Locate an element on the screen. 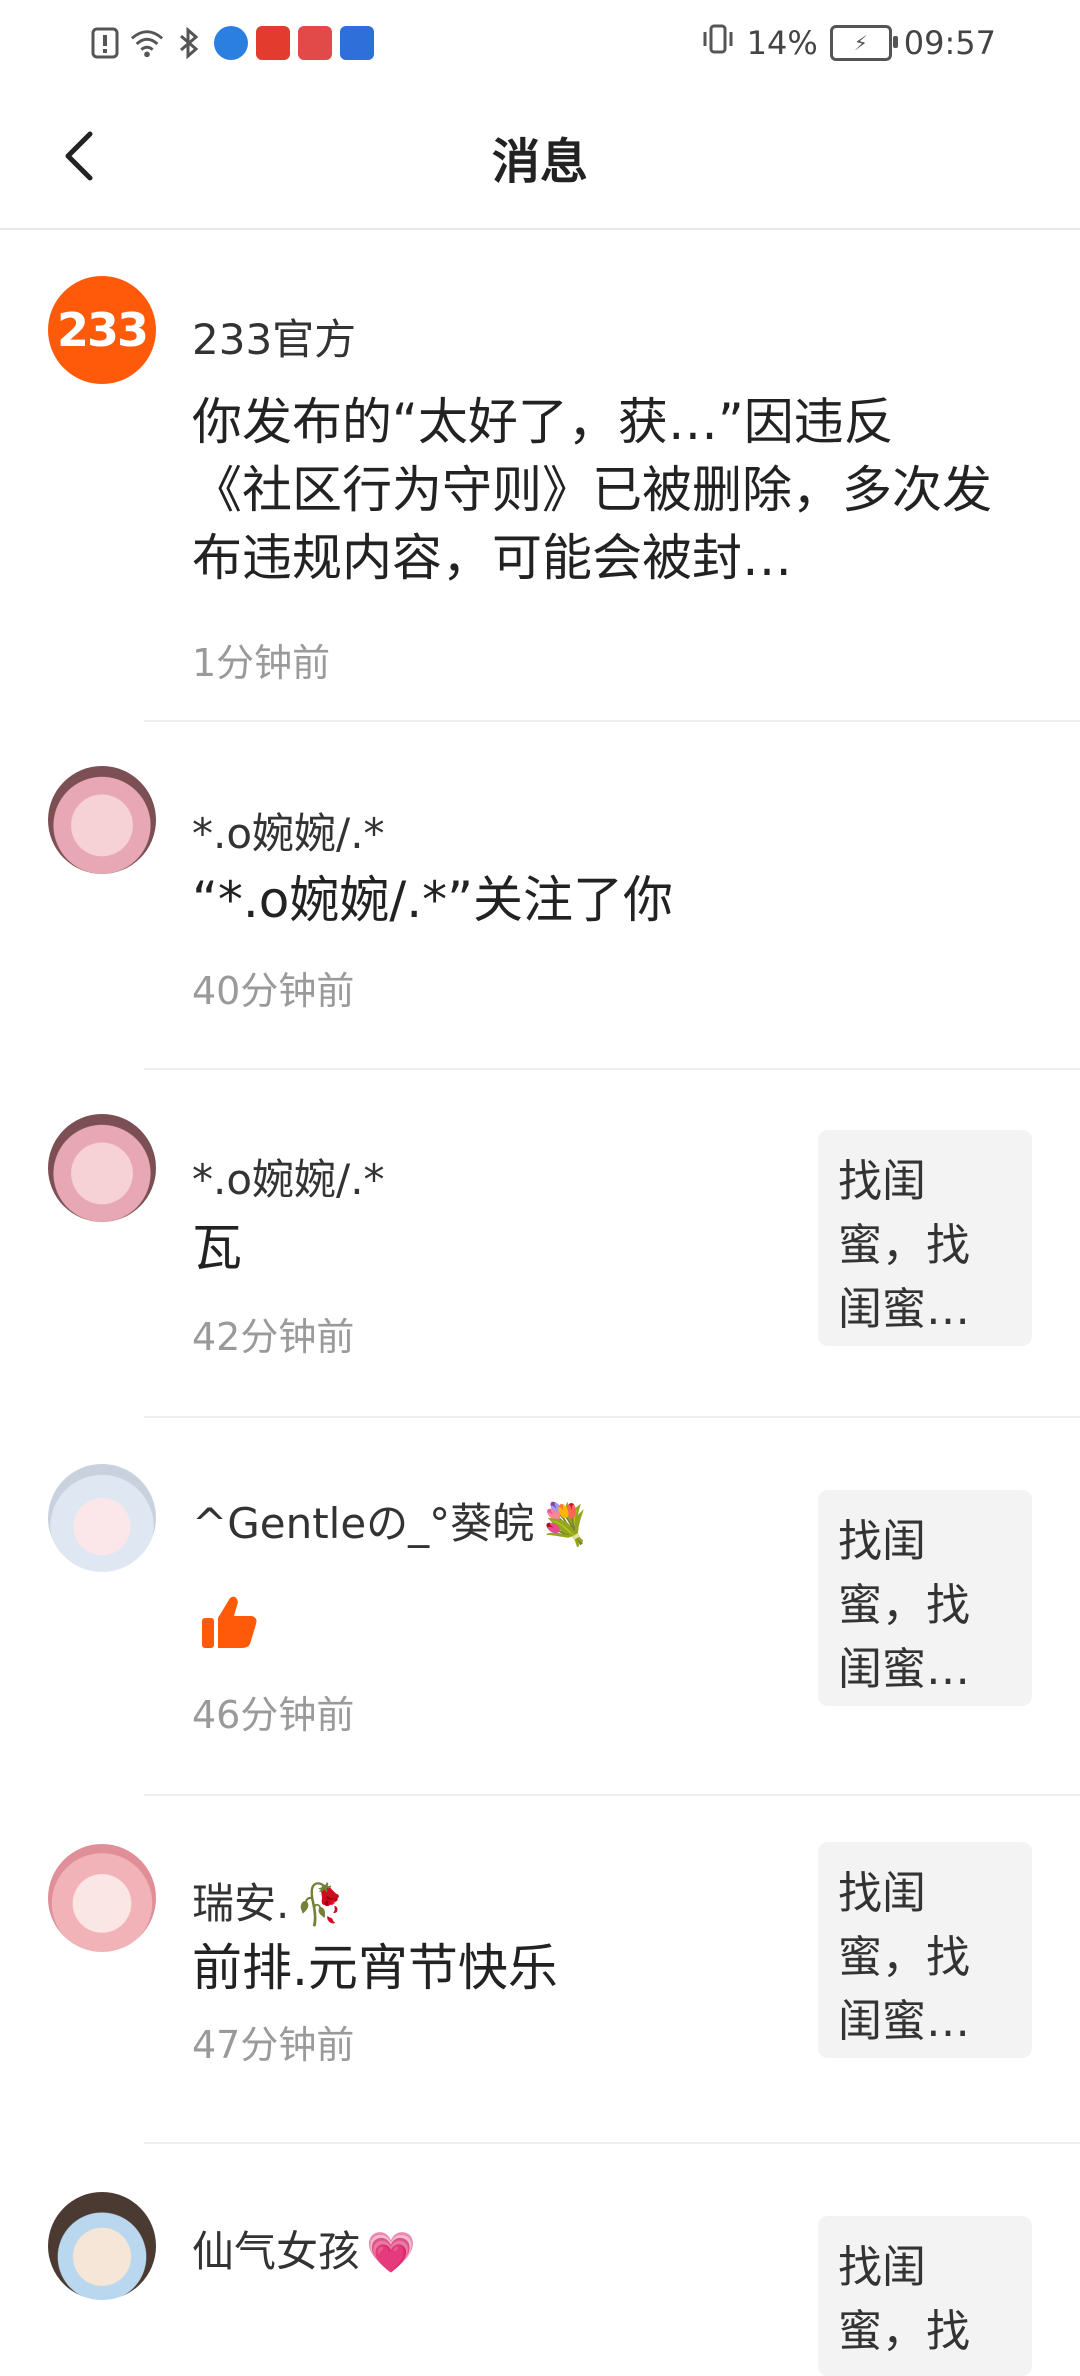  sender-name: 瑞安. is located at coordinates (241, 1903).